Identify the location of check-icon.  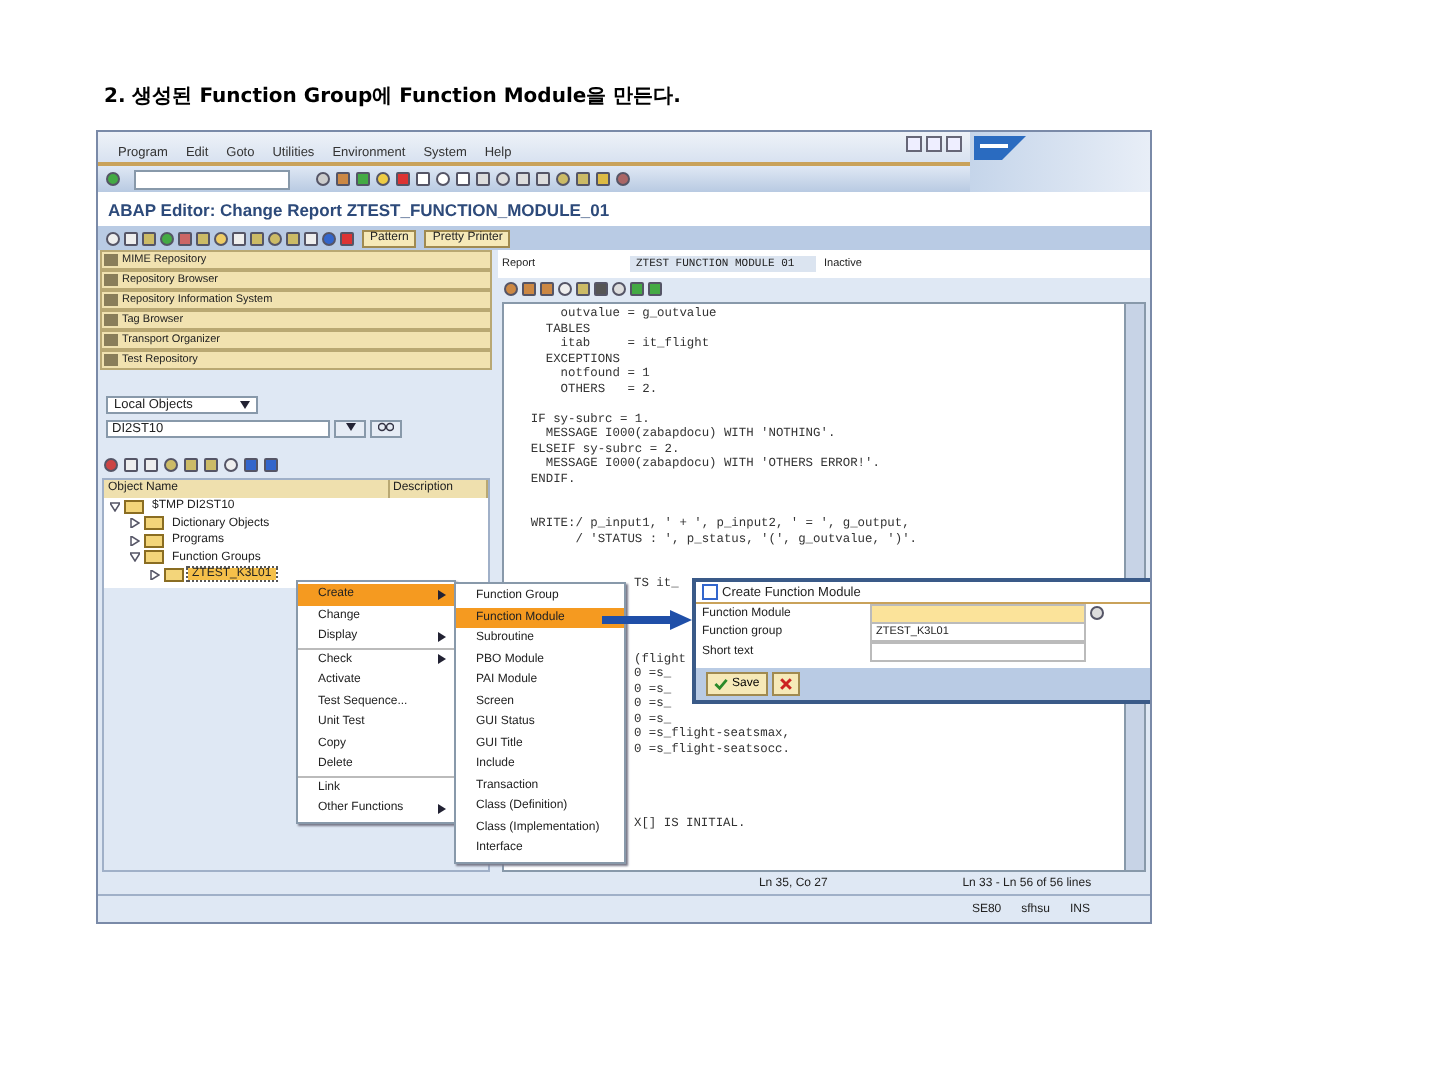
(721, 683).